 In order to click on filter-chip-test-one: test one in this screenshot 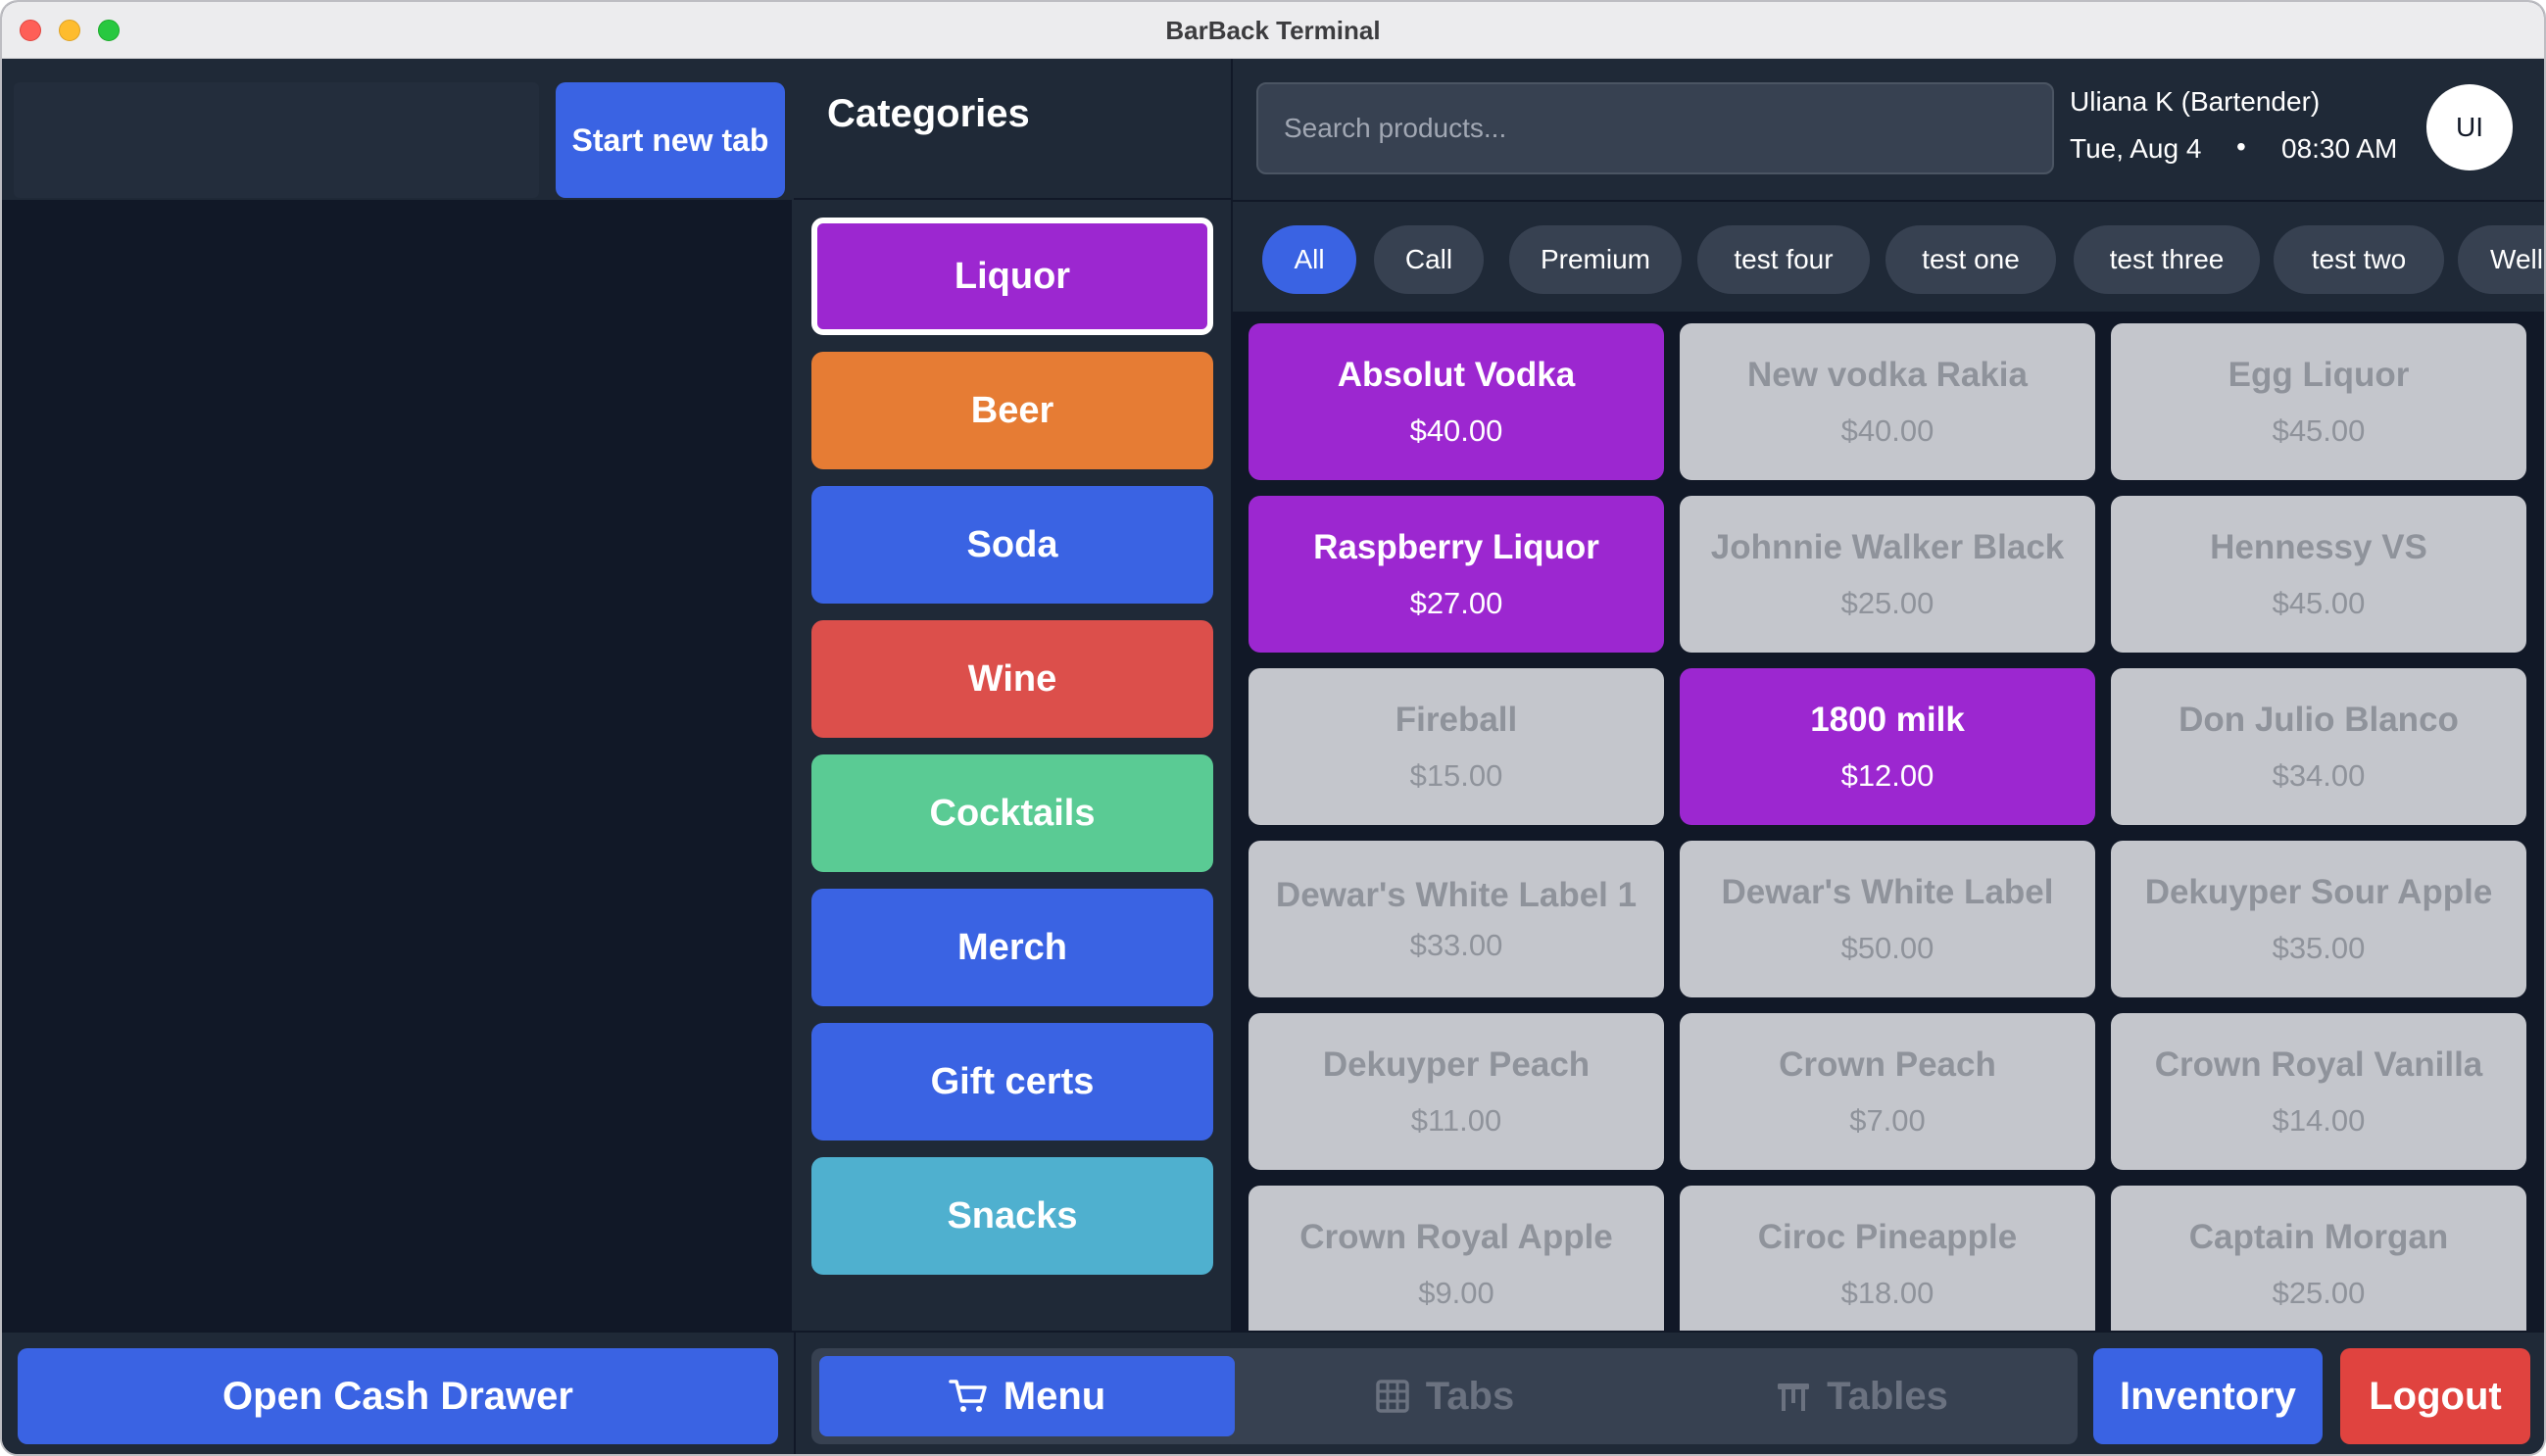, I will do `click(1970, 259)`.